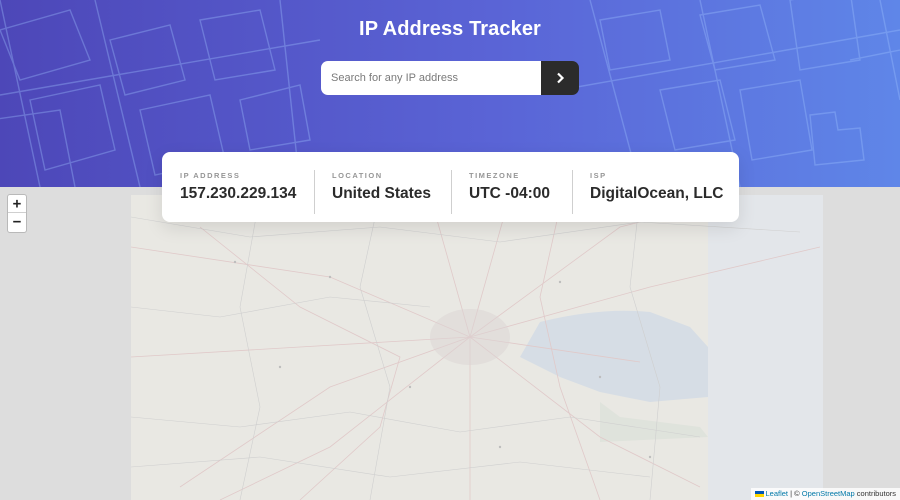  Describe the element at coordinates (759, 494) in the screenshot. I see `ukraine-flag-icon` at that location.